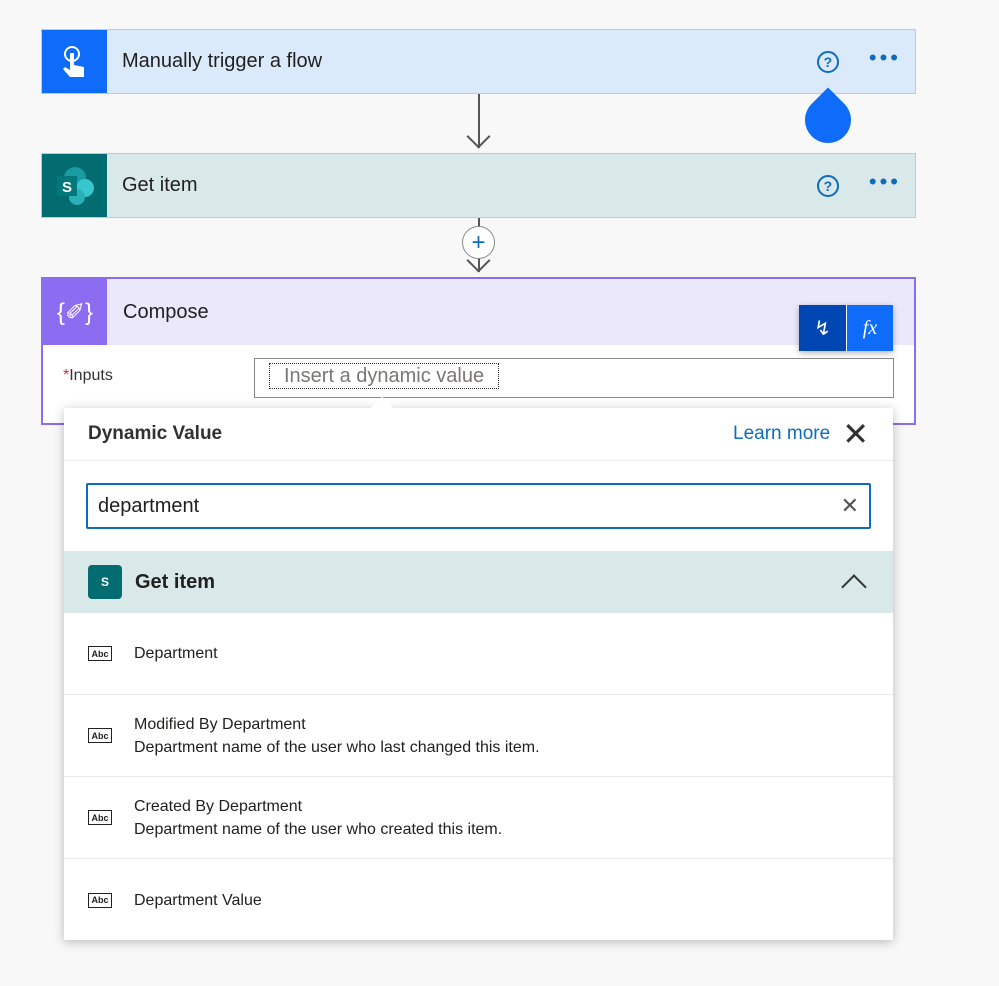 This screenshot has width=999, height=986. Describe the element at coordinates (218, 806) in the screenshot. I see `item-title: Created By Department` at that location.